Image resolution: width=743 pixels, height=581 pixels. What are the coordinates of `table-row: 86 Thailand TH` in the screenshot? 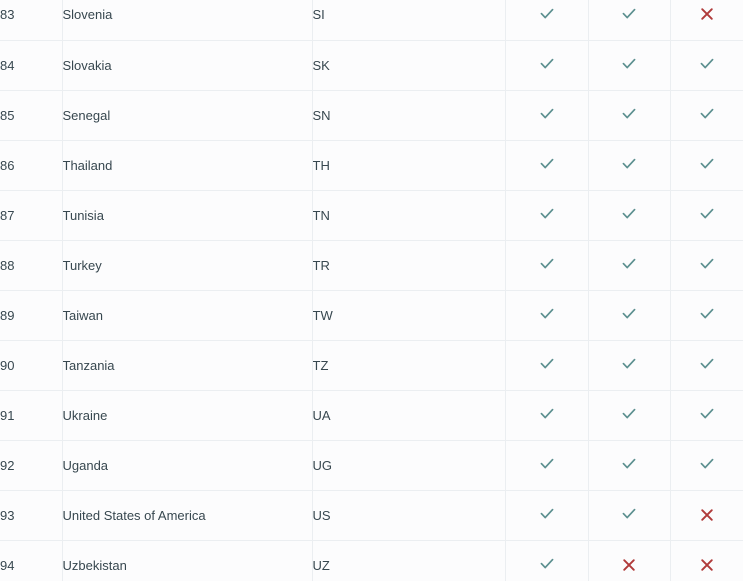 It's located at (371, 165).